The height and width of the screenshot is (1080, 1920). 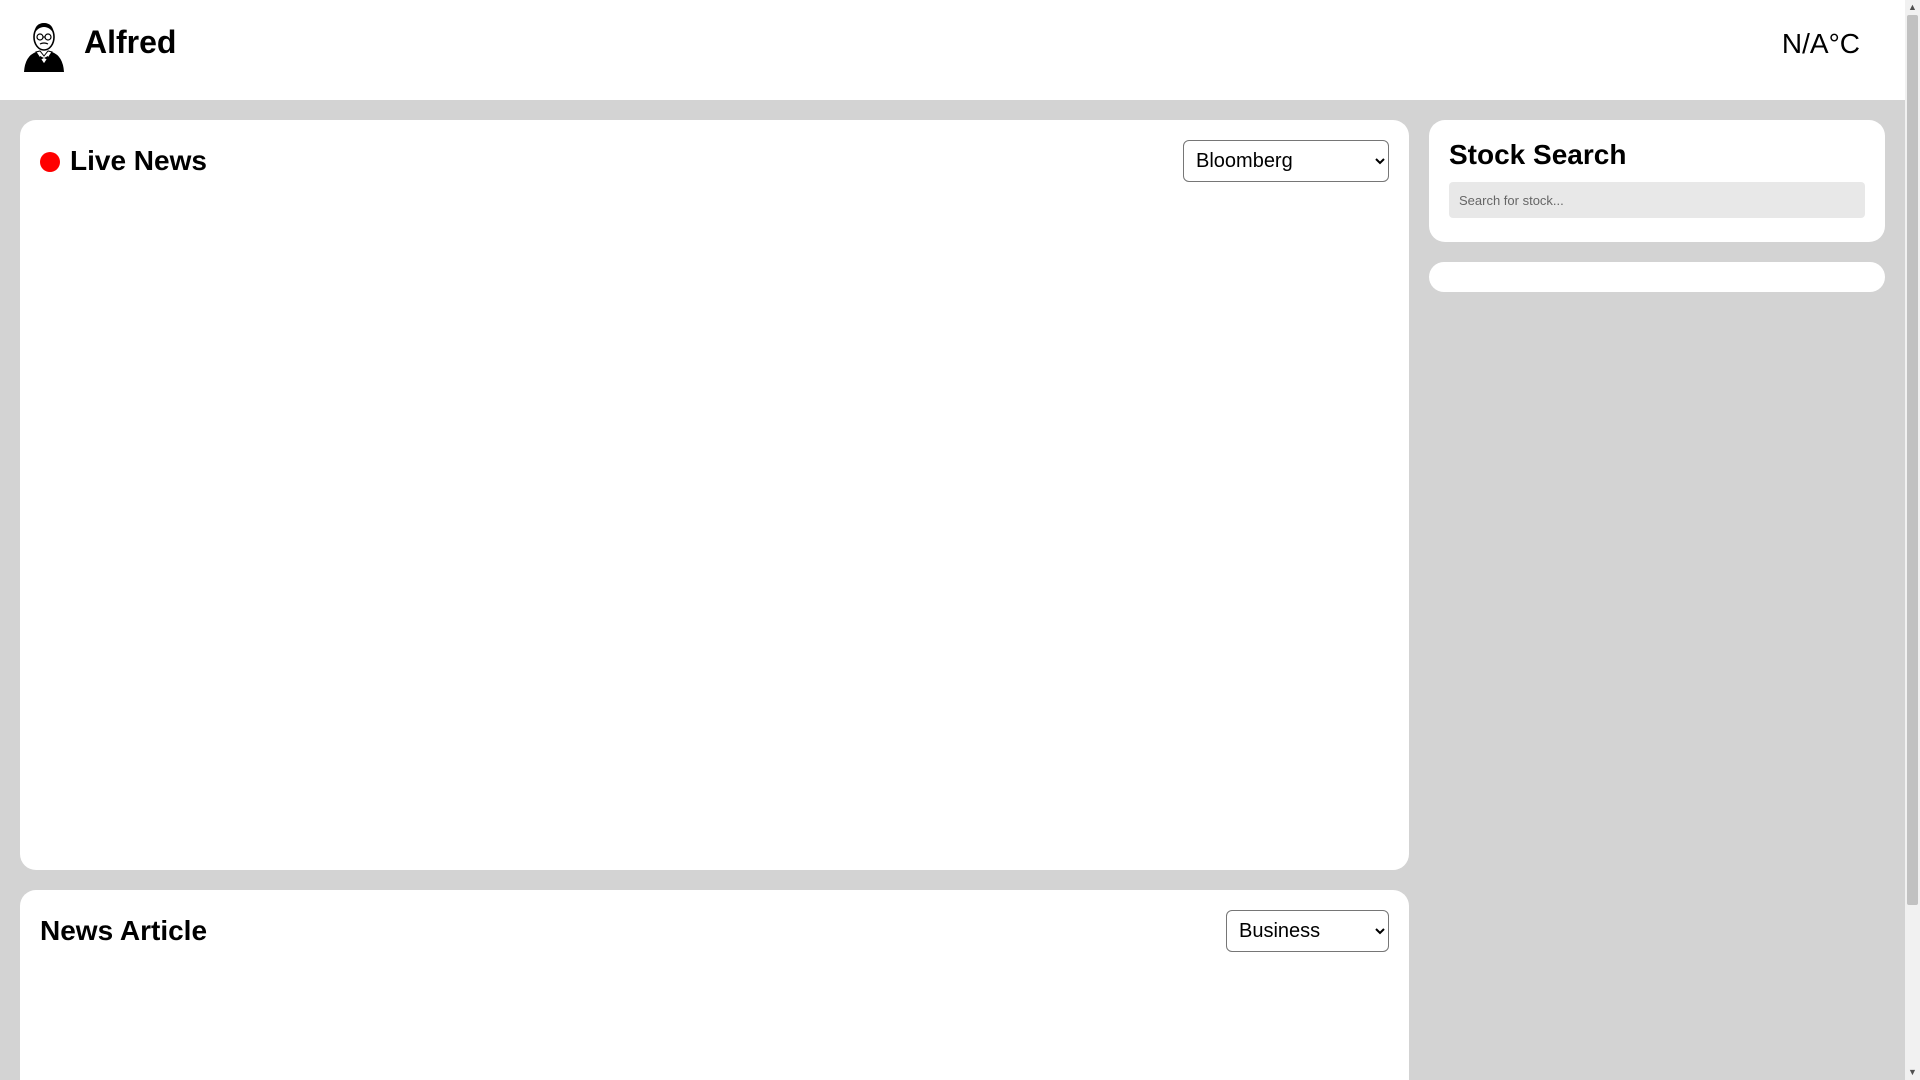 What do you see at coordinates (50, 162) in the screenshot?
I see `live-indicator-icon` at bounding box center [50, 162].